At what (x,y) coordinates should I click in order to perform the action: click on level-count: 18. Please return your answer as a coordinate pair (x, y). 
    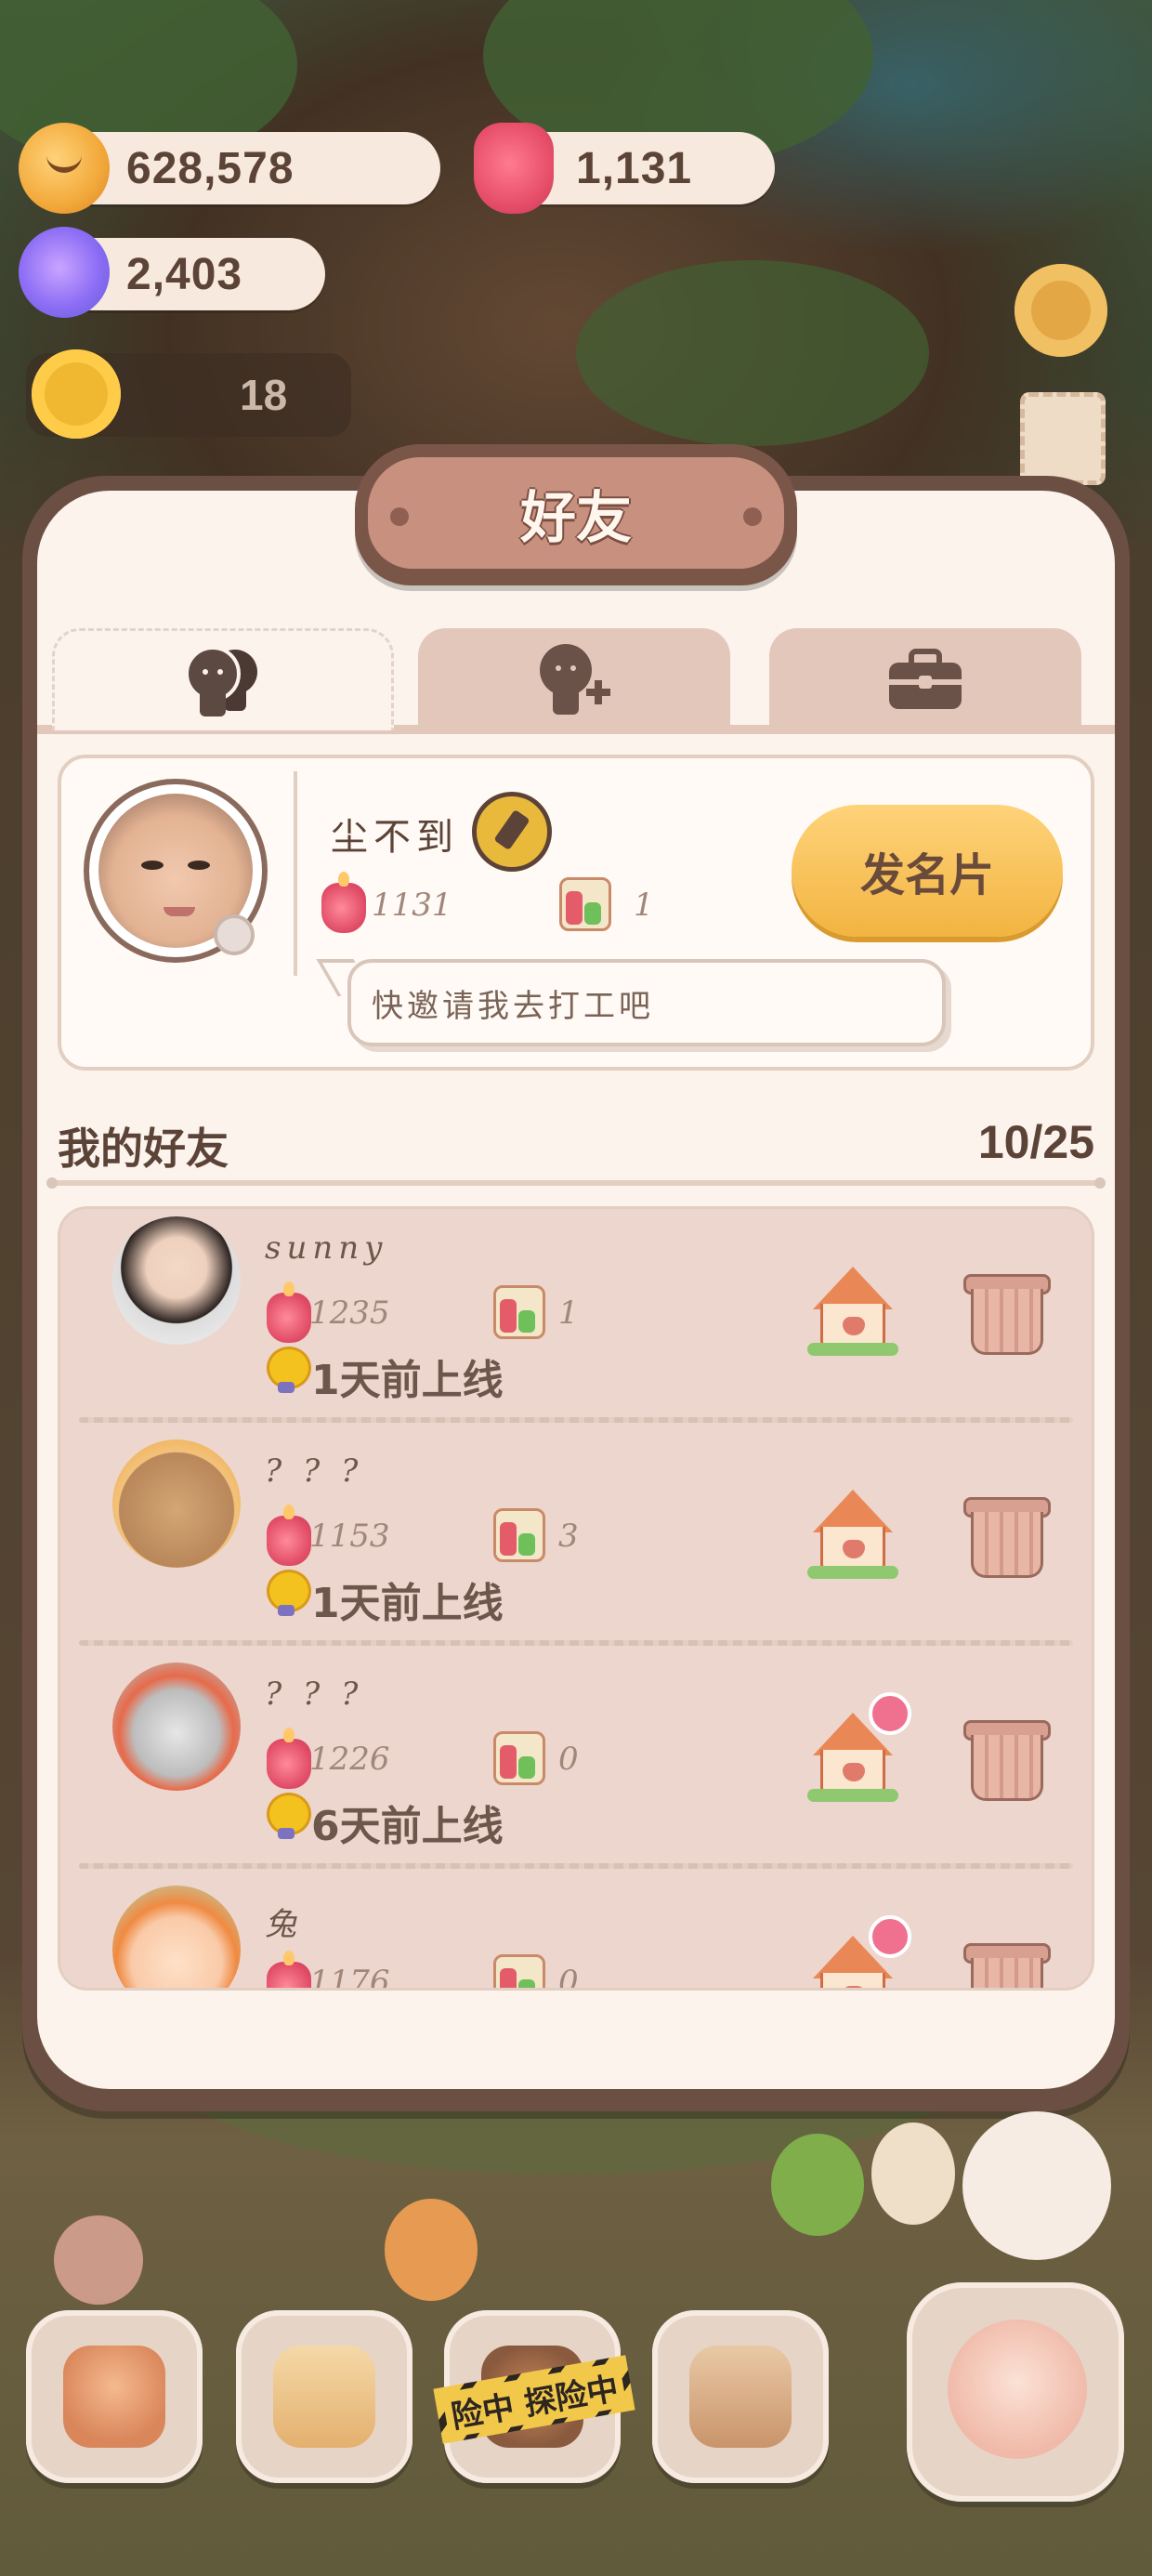
    Looking at the image, I should click on (264, 395).